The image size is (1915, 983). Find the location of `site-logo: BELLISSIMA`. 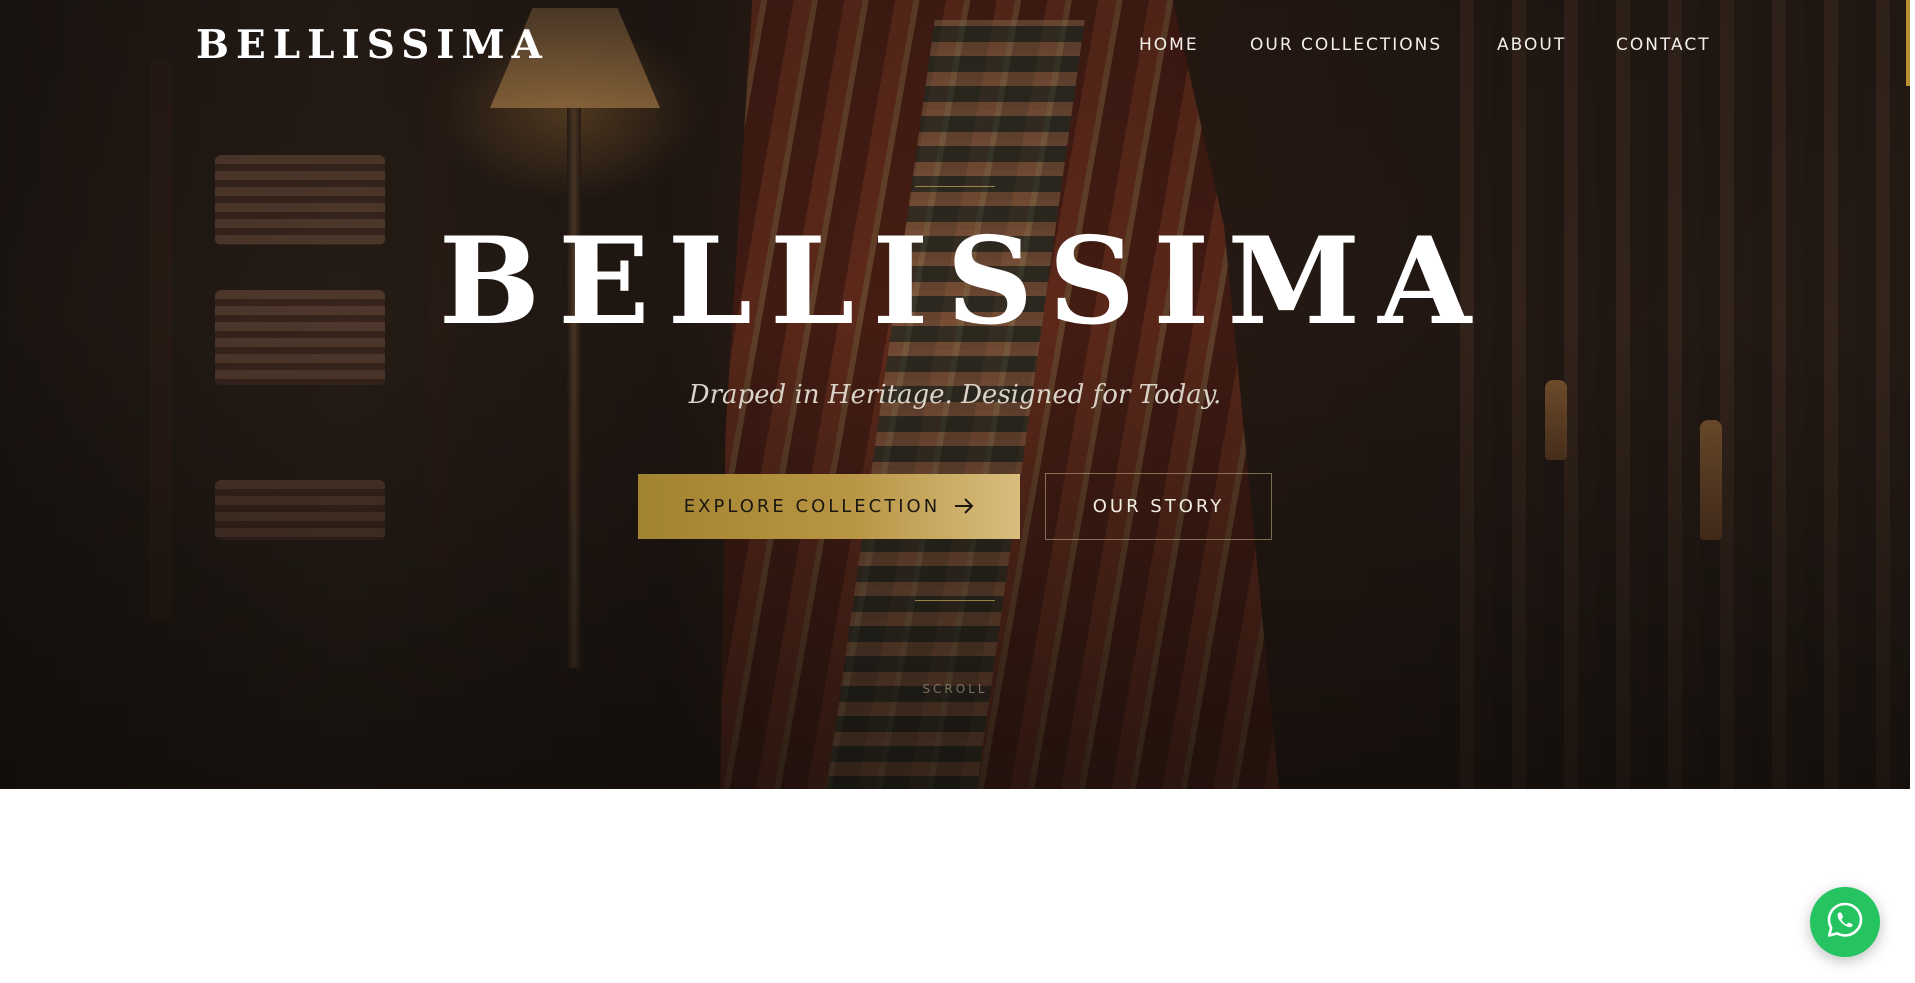

site-logo: BELLISSIMA is located at coordinates (372, 45).